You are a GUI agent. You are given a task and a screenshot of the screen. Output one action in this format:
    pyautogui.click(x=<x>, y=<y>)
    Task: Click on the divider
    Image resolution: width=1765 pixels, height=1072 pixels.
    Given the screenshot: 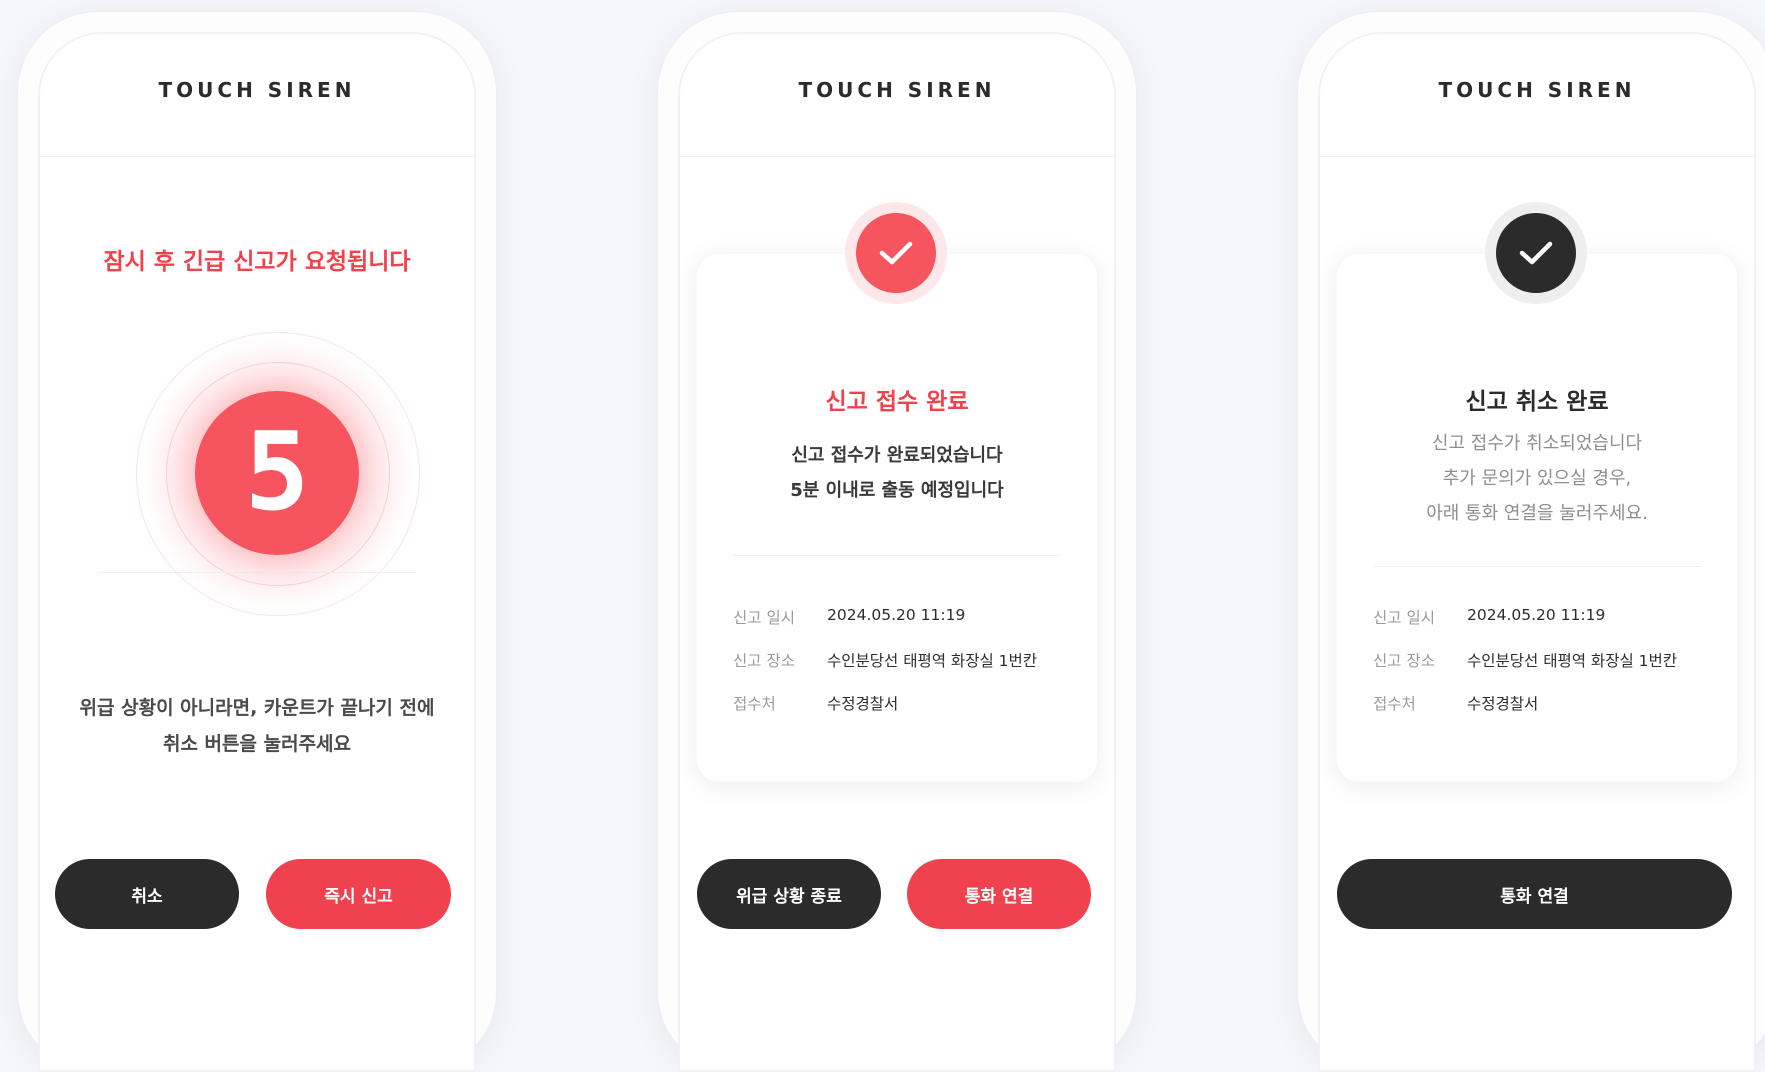 What is the action you would take?
    pyautogui.click(x=257, y=572)
    